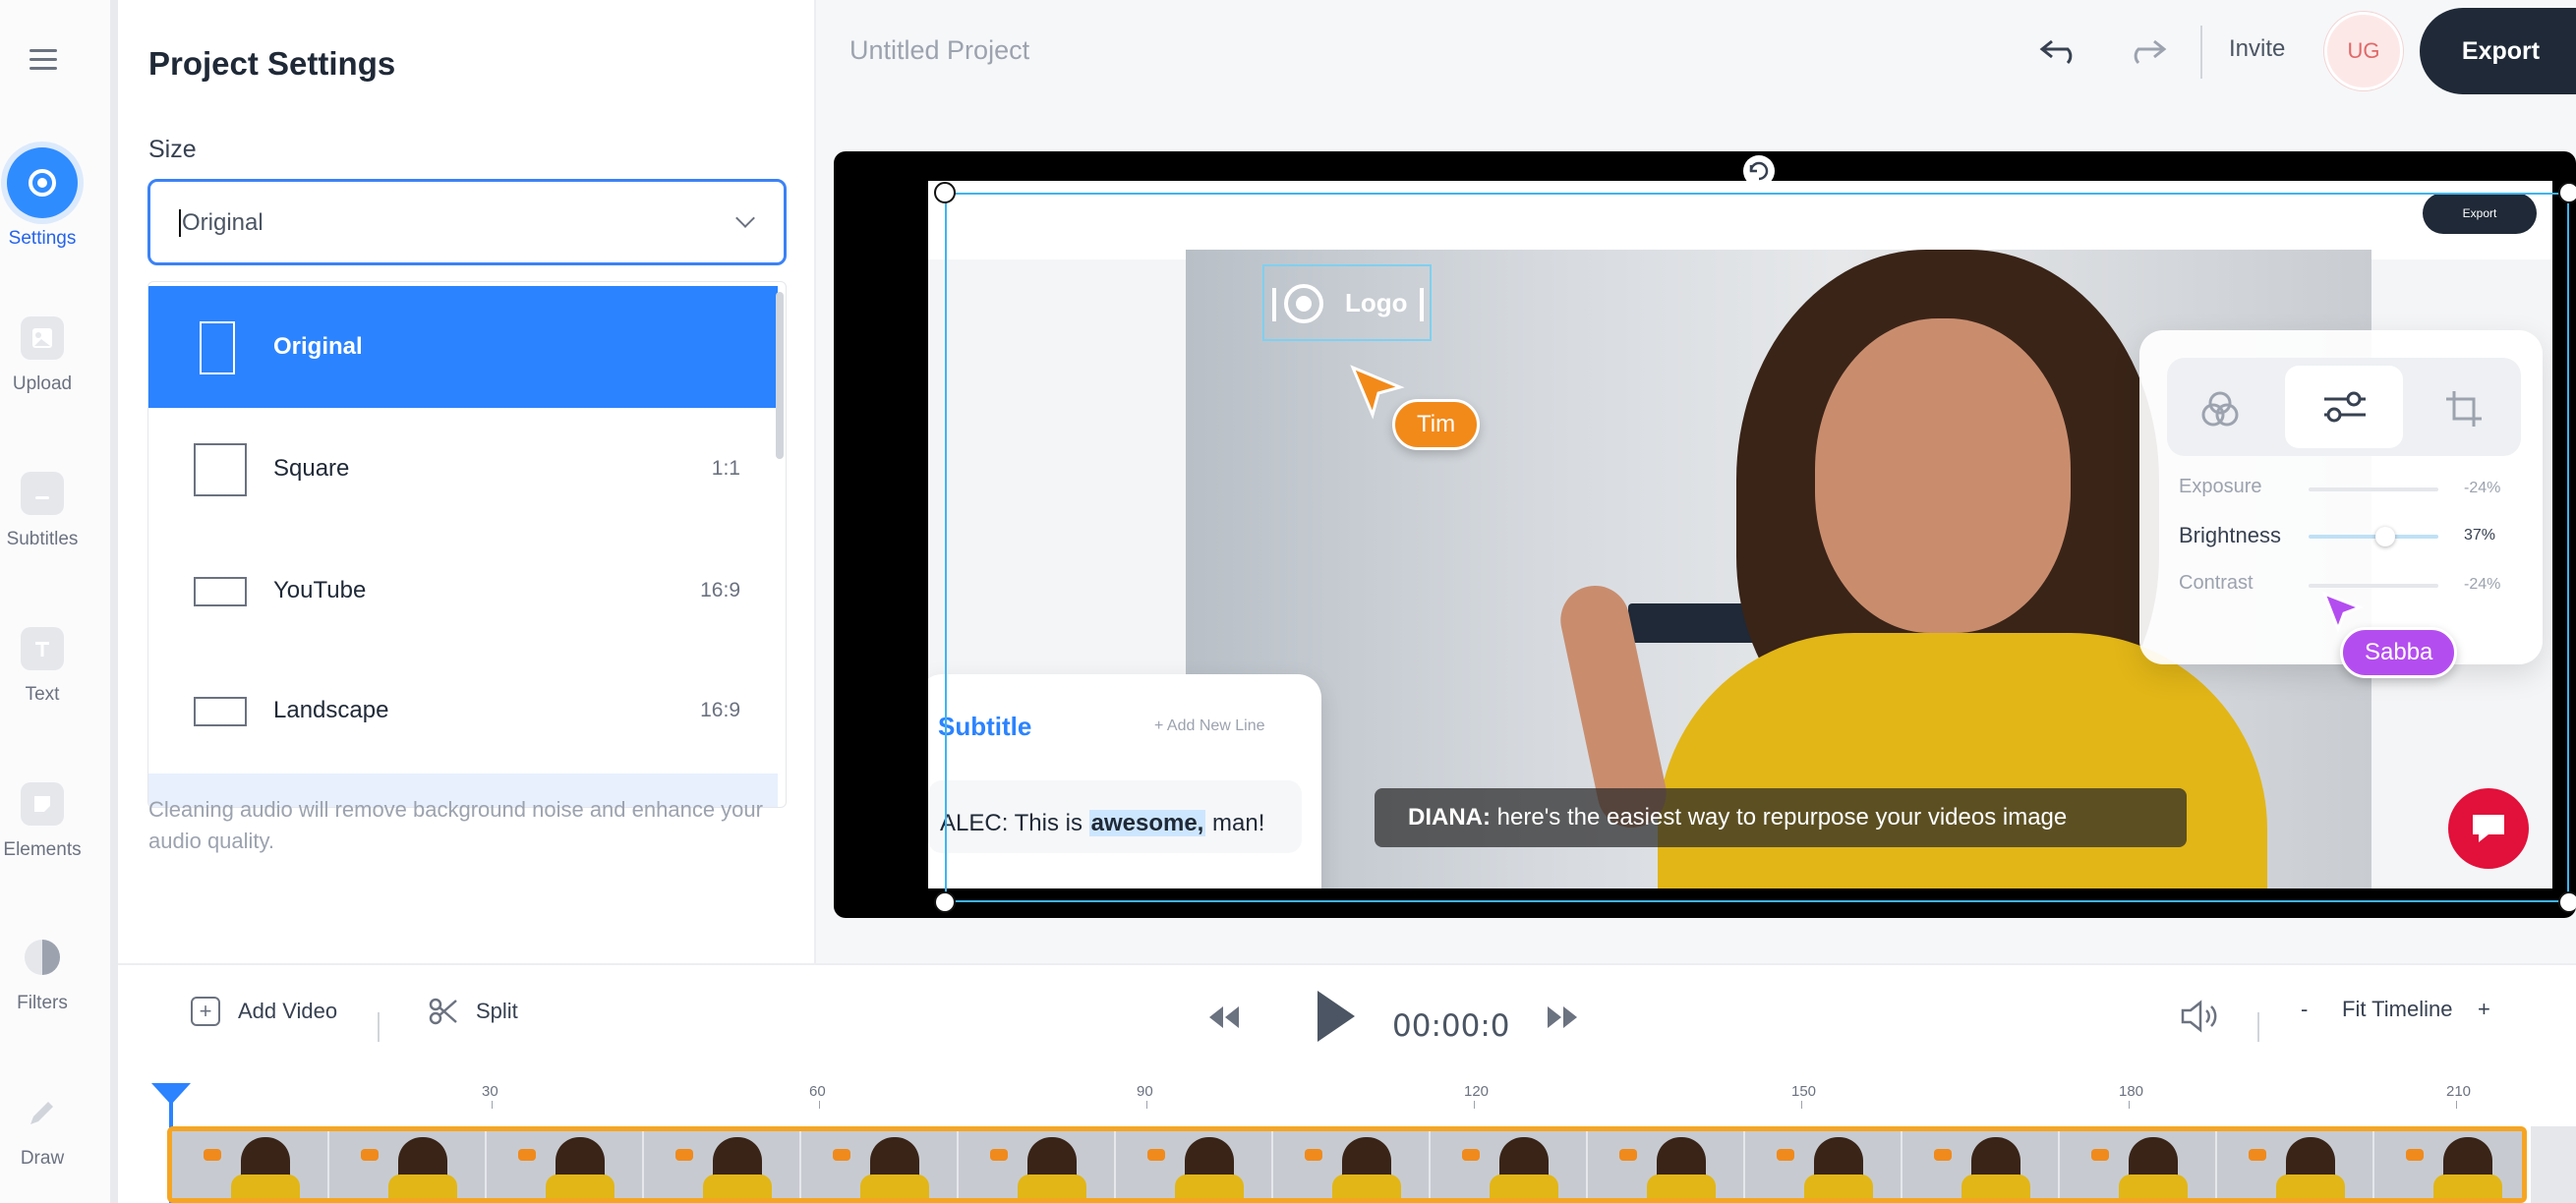 The width and height of the screenshot is (2576, 1203). Describe the element at coordinates (1476, 1091) in the screenshot. I see `ruler-tick-label: 120` at that location.